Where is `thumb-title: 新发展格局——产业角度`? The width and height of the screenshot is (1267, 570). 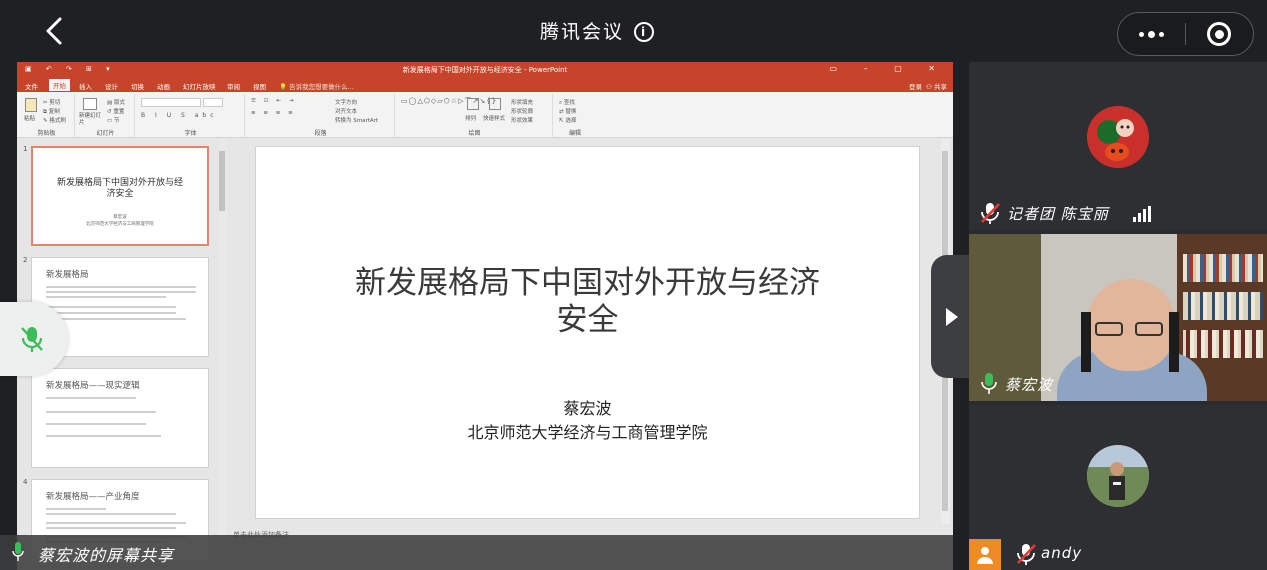
thumb-title: 新发展格局——产业角度 is located at coordinates (93, 497).